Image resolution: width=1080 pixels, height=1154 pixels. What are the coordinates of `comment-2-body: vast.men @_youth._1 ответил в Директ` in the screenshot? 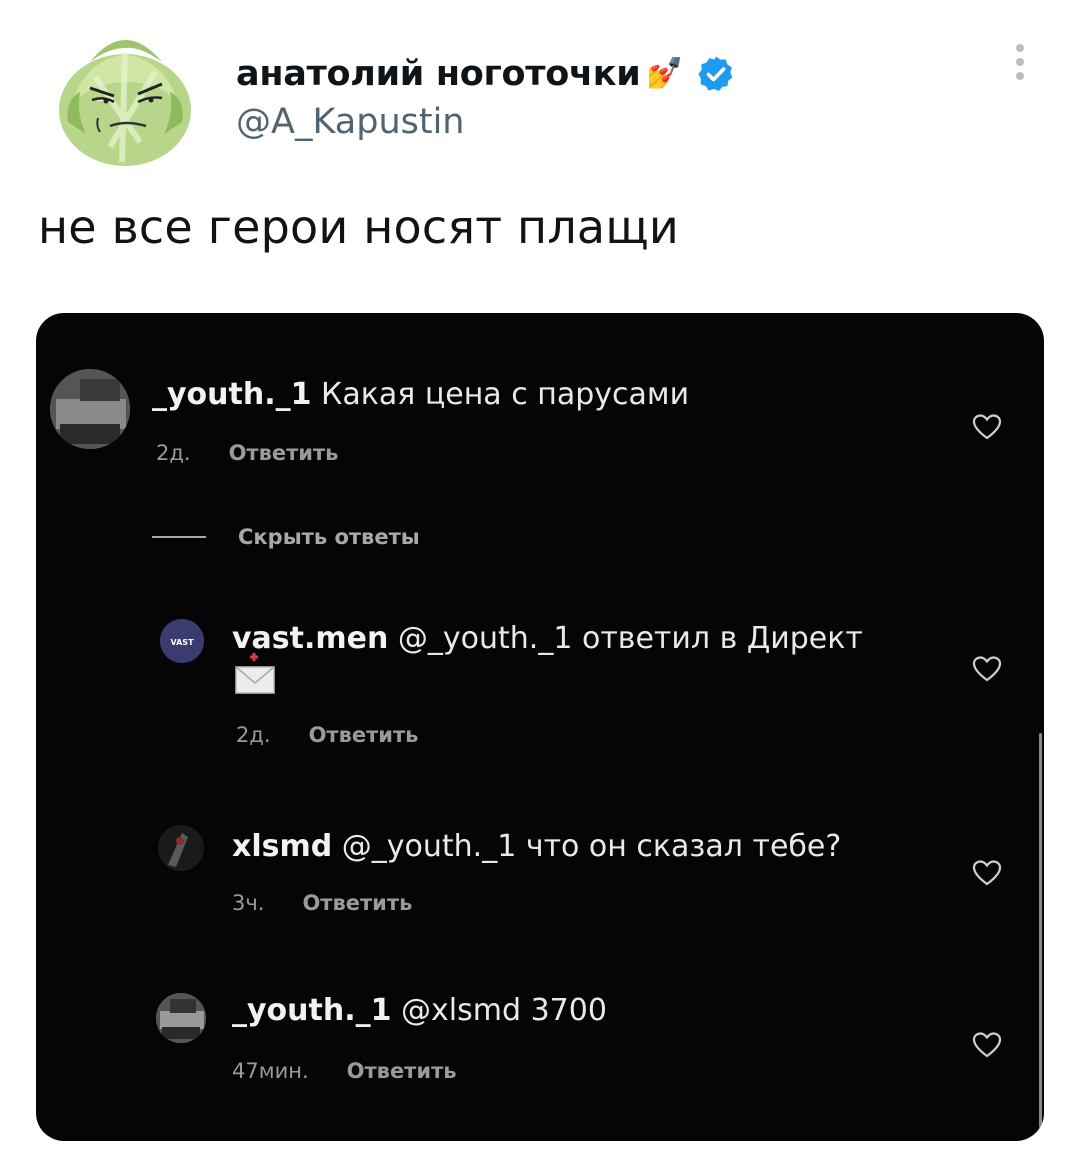 It's located at (547, 638).